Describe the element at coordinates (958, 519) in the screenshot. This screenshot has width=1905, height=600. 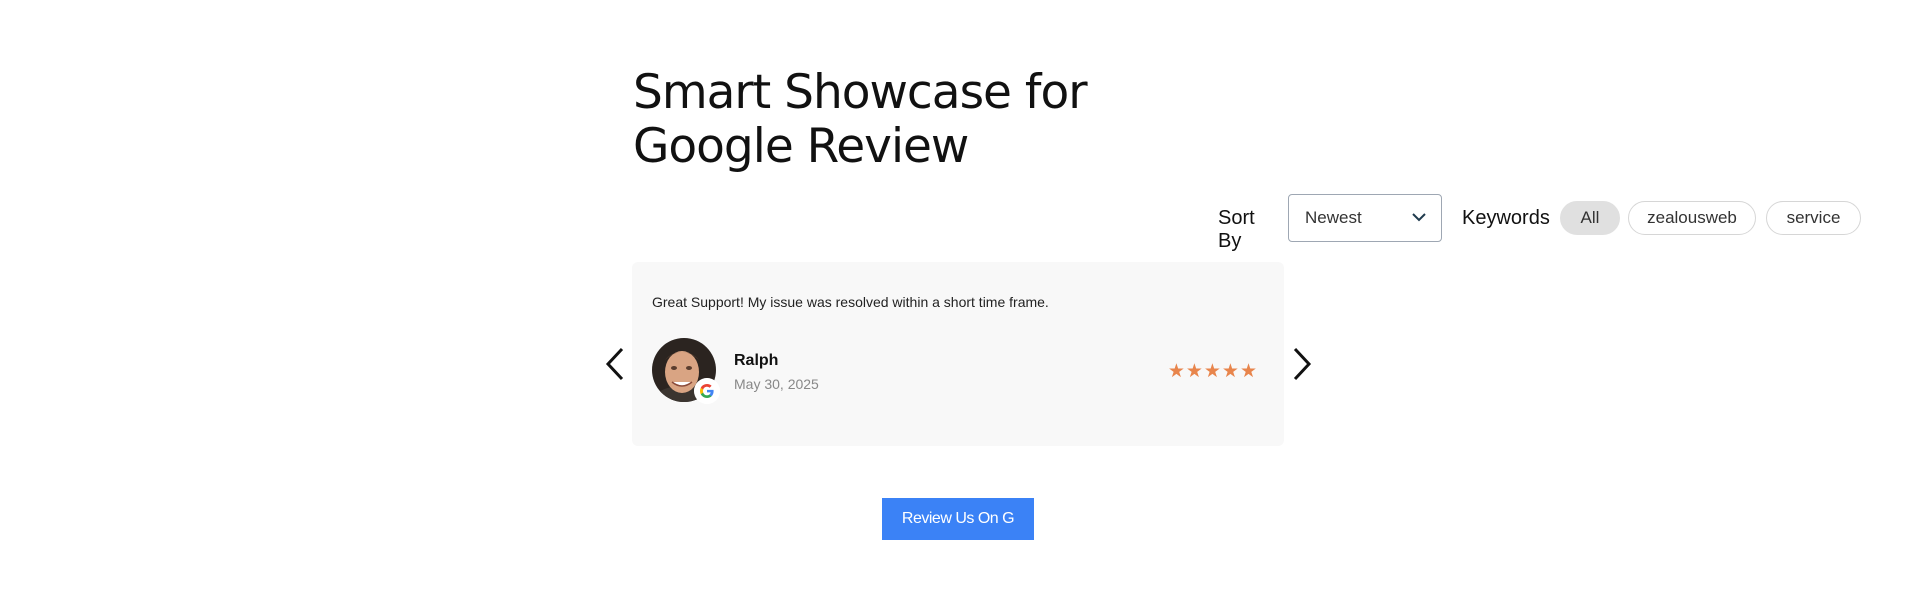
I see `review-us-button: Review Us On G` at that location.